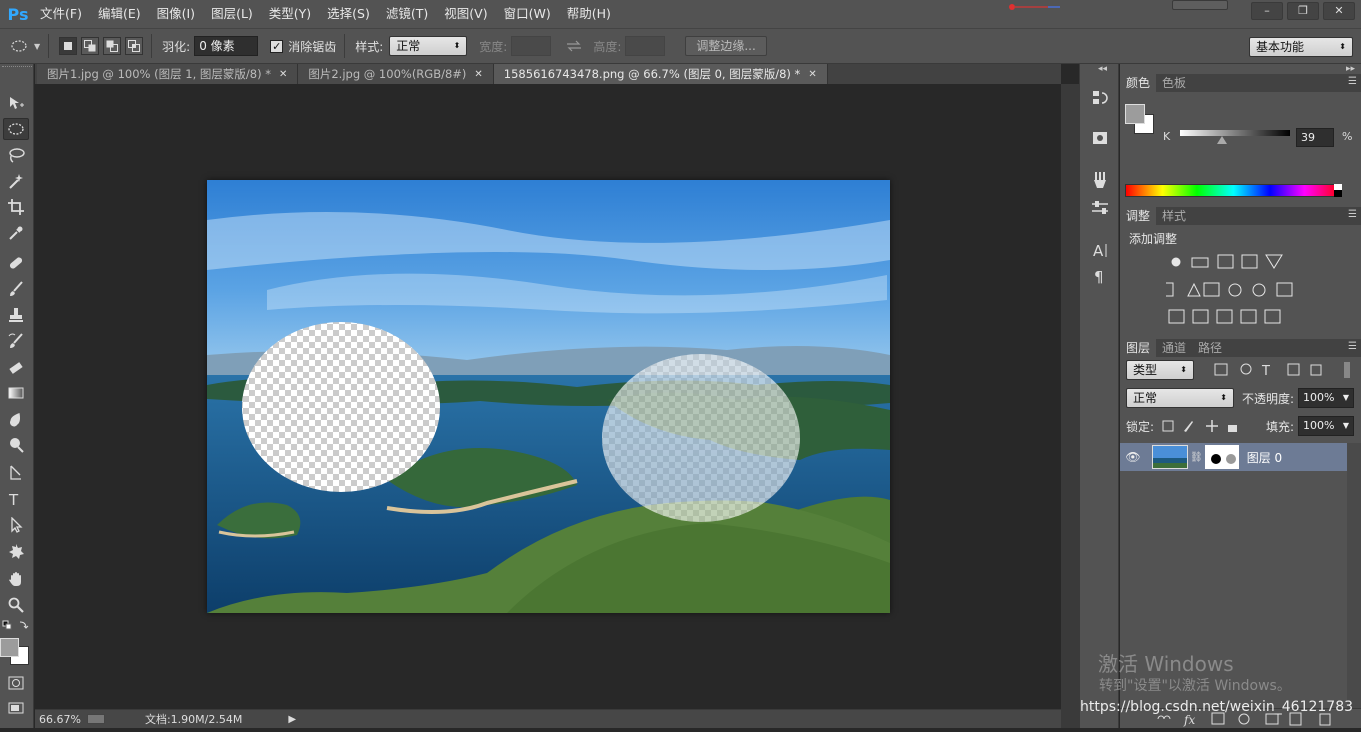  Describe the element at coordinates (1350, 69) in the screenshot. I see `collapse-arrows-icon: ▸▸` at that location.